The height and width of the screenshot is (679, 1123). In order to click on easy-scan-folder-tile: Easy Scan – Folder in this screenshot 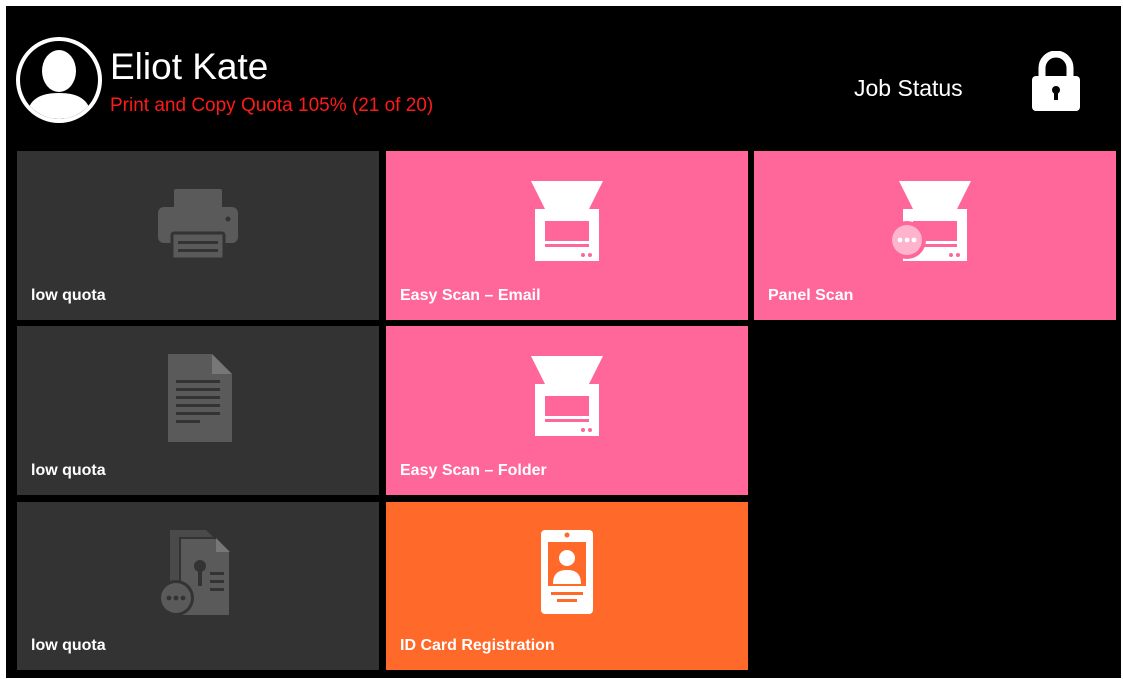, I will do `click(567, 410)`.